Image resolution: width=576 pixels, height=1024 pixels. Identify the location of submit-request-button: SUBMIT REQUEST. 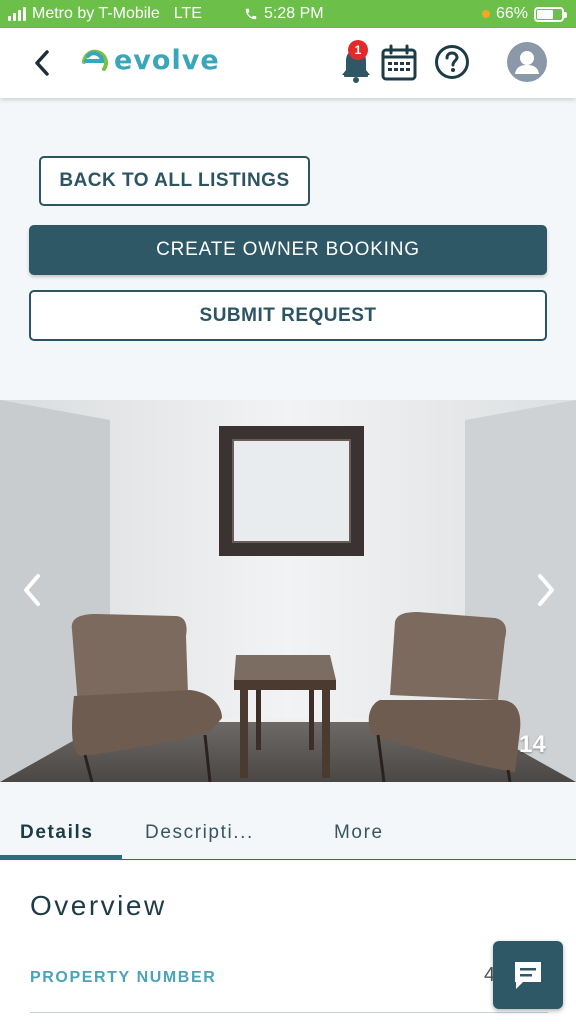
(288, 315).